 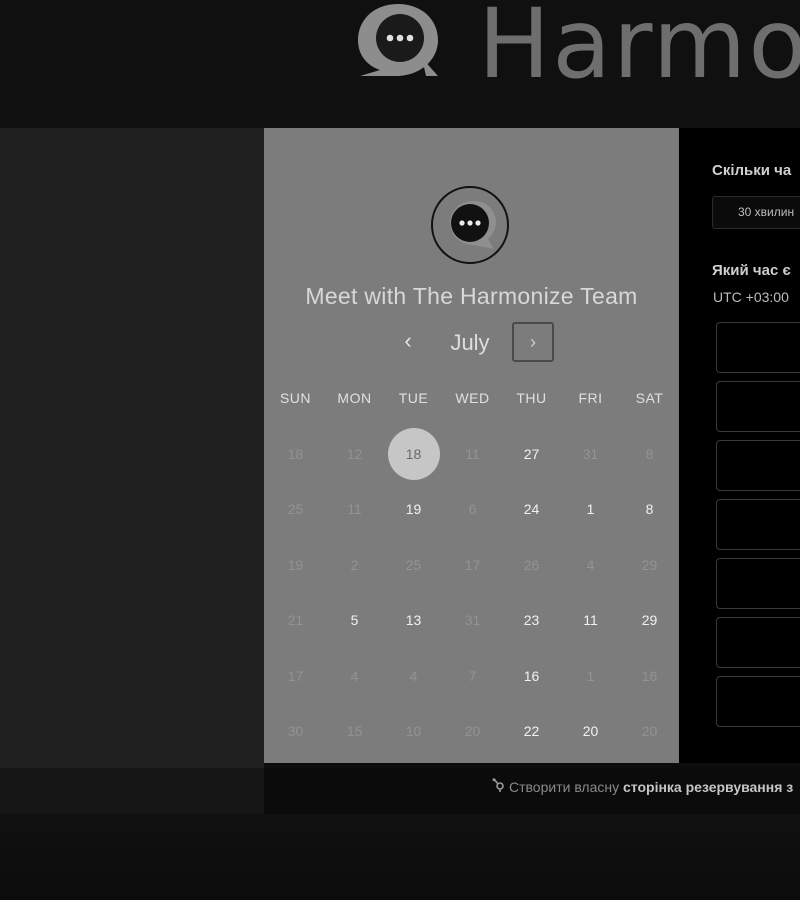 What do you see at coordinates (408, 341) in the screenshot?
I see `prev-month-button: ‹` at bounding box center [408, 341].